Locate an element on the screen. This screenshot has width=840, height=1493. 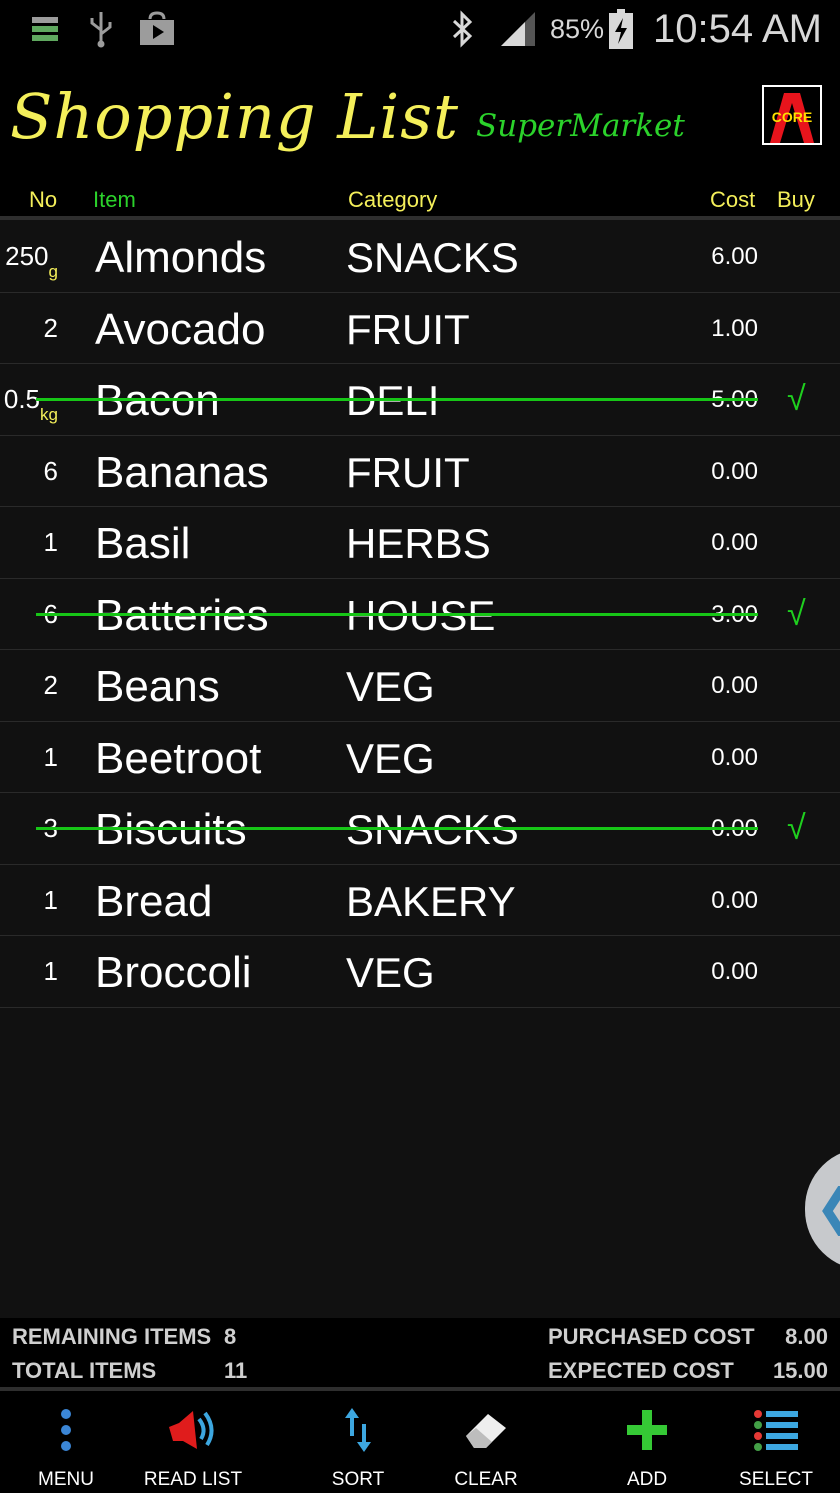
quantity-value: 250 is located at coordinates (27, 256).